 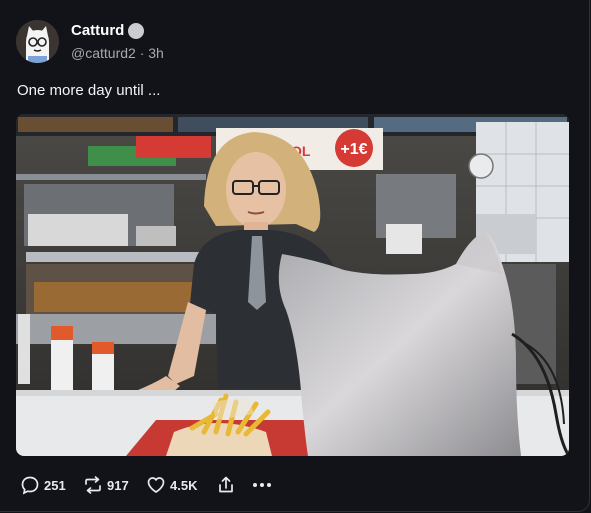 I want to click on author-handle: @catturd2, so click(x=103, y=53).